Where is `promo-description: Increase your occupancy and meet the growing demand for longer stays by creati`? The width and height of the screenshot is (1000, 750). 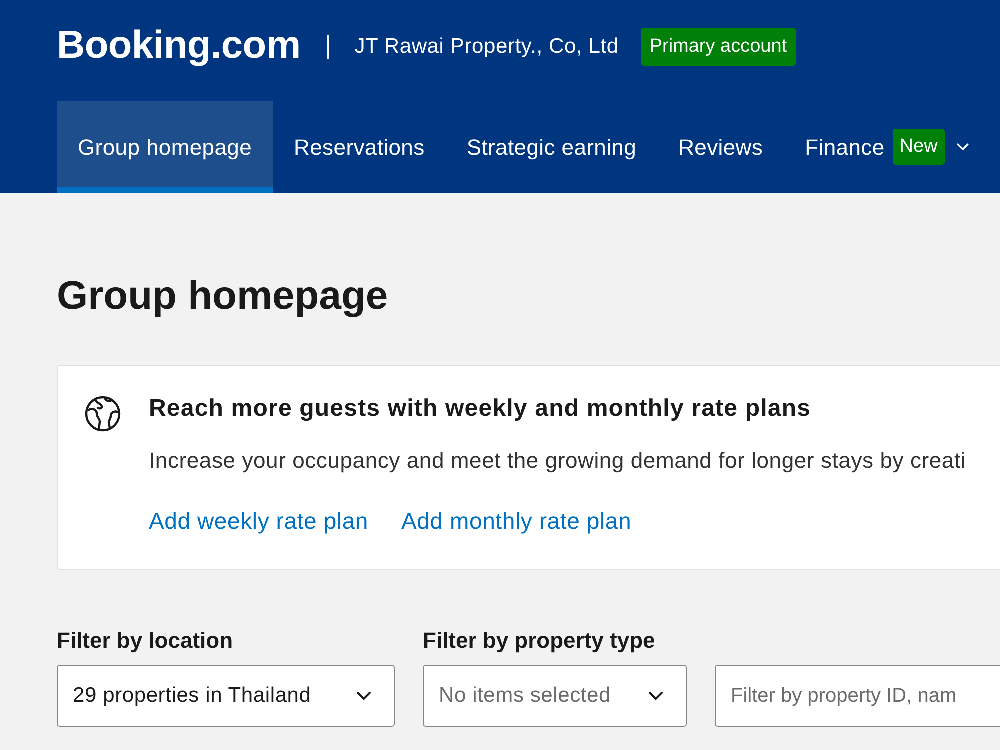 promo-description: Increase your occupancy and meet the growing demand for longer stays by creati is located at coordinates (557, 461).